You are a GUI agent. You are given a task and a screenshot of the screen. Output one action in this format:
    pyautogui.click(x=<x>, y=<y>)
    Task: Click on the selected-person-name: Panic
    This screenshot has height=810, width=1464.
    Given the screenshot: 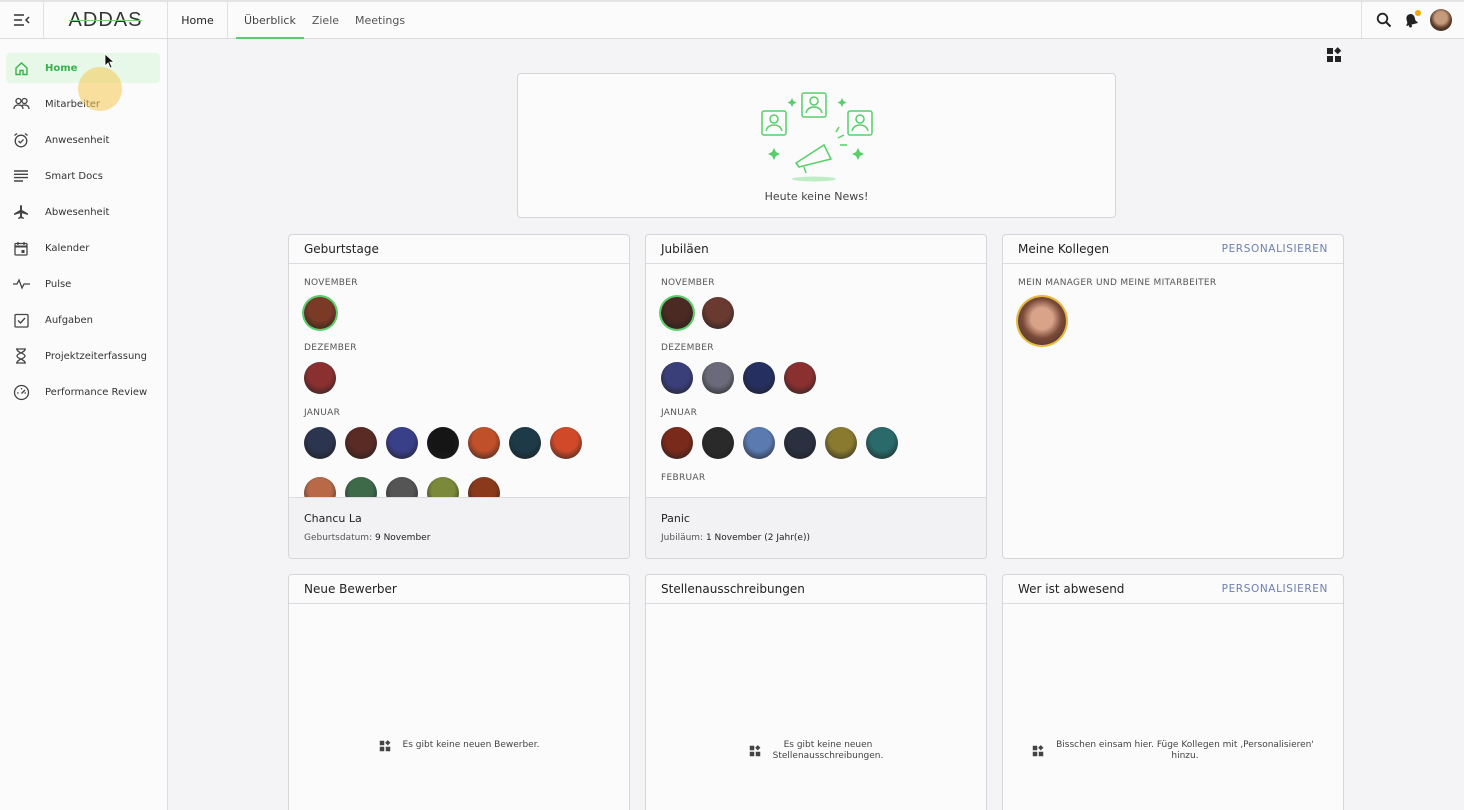 What is the action you would take?
    pyautogui.click(x=675, y=518)
    